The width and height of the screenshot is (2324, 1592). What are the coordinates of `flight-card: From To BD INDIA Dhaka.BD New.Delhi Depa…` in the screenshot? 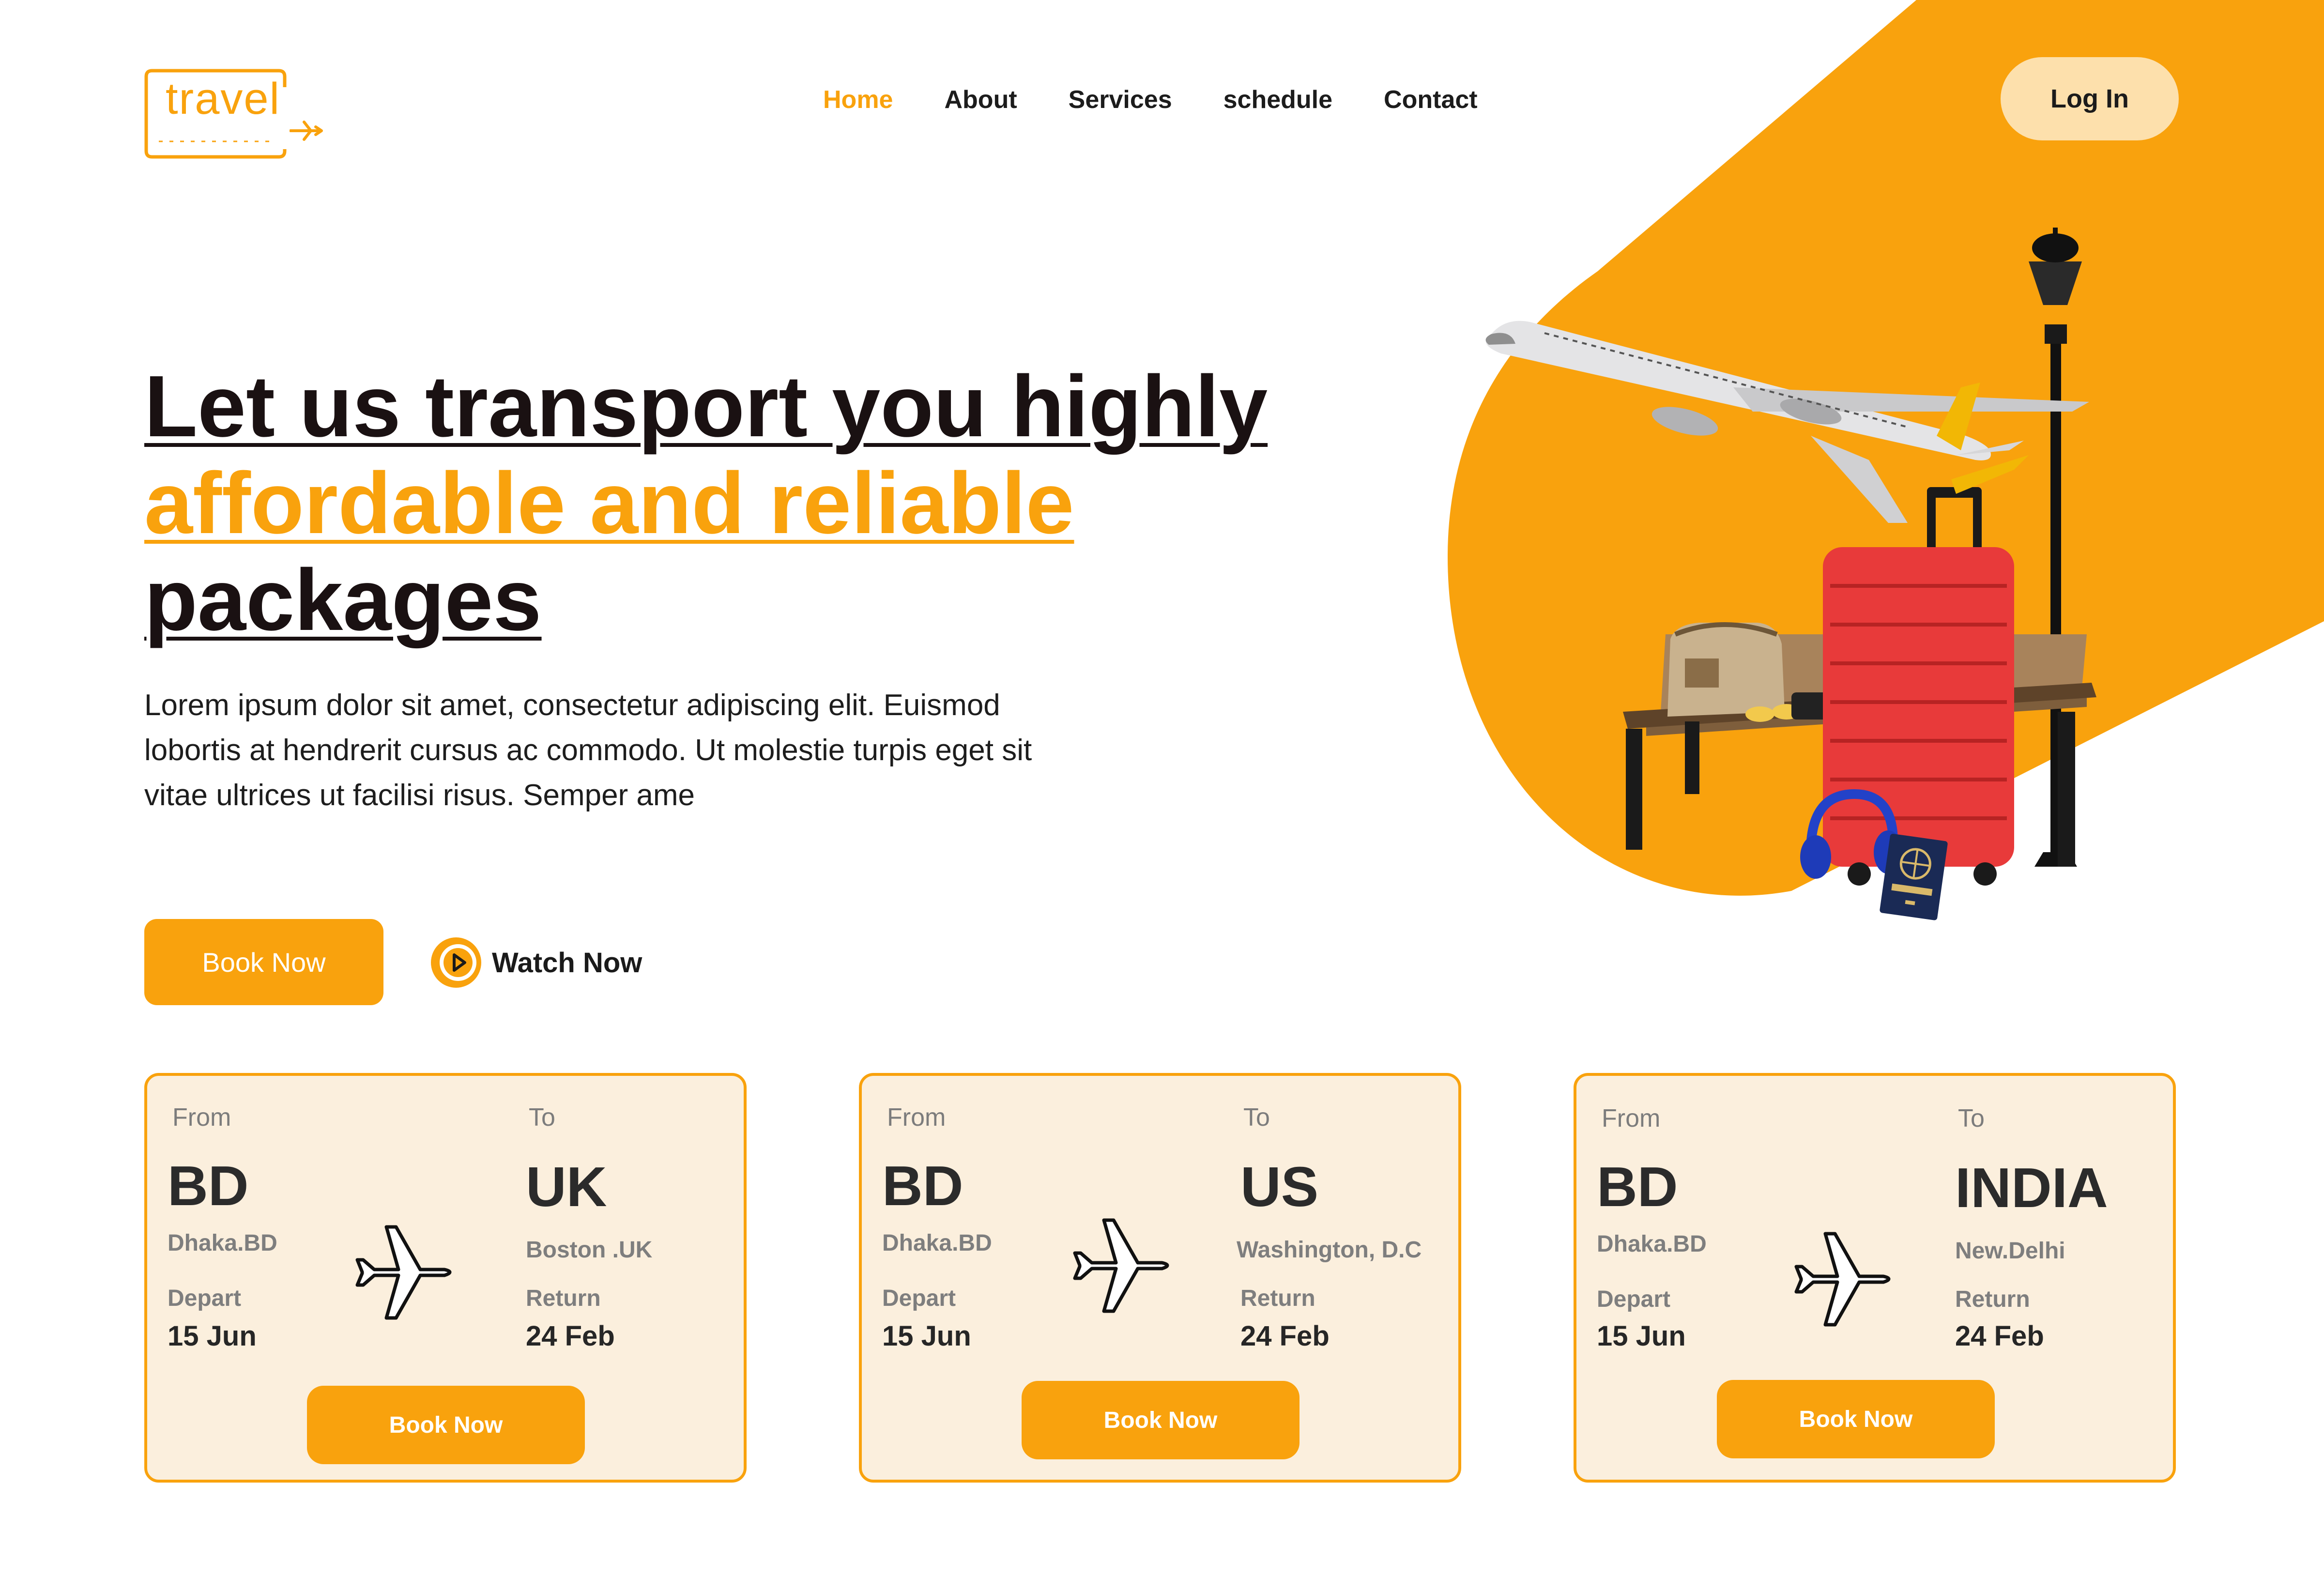 It's located at (1875, 1278).